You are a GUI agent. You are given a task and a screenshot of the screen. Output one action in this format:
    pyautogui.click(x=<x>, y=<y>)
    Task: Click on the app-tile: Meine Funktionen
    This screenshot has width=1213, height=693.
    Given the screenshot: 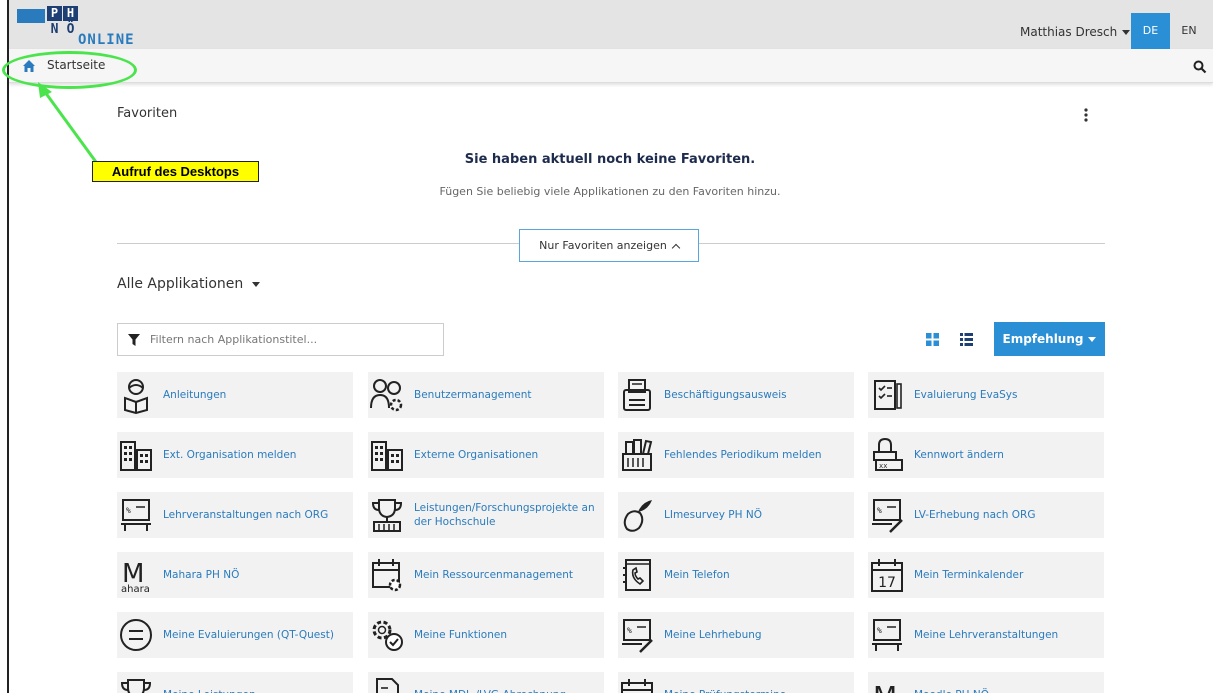 What is the action you would take?
    pyautogui.click(x=486, y=635)
    